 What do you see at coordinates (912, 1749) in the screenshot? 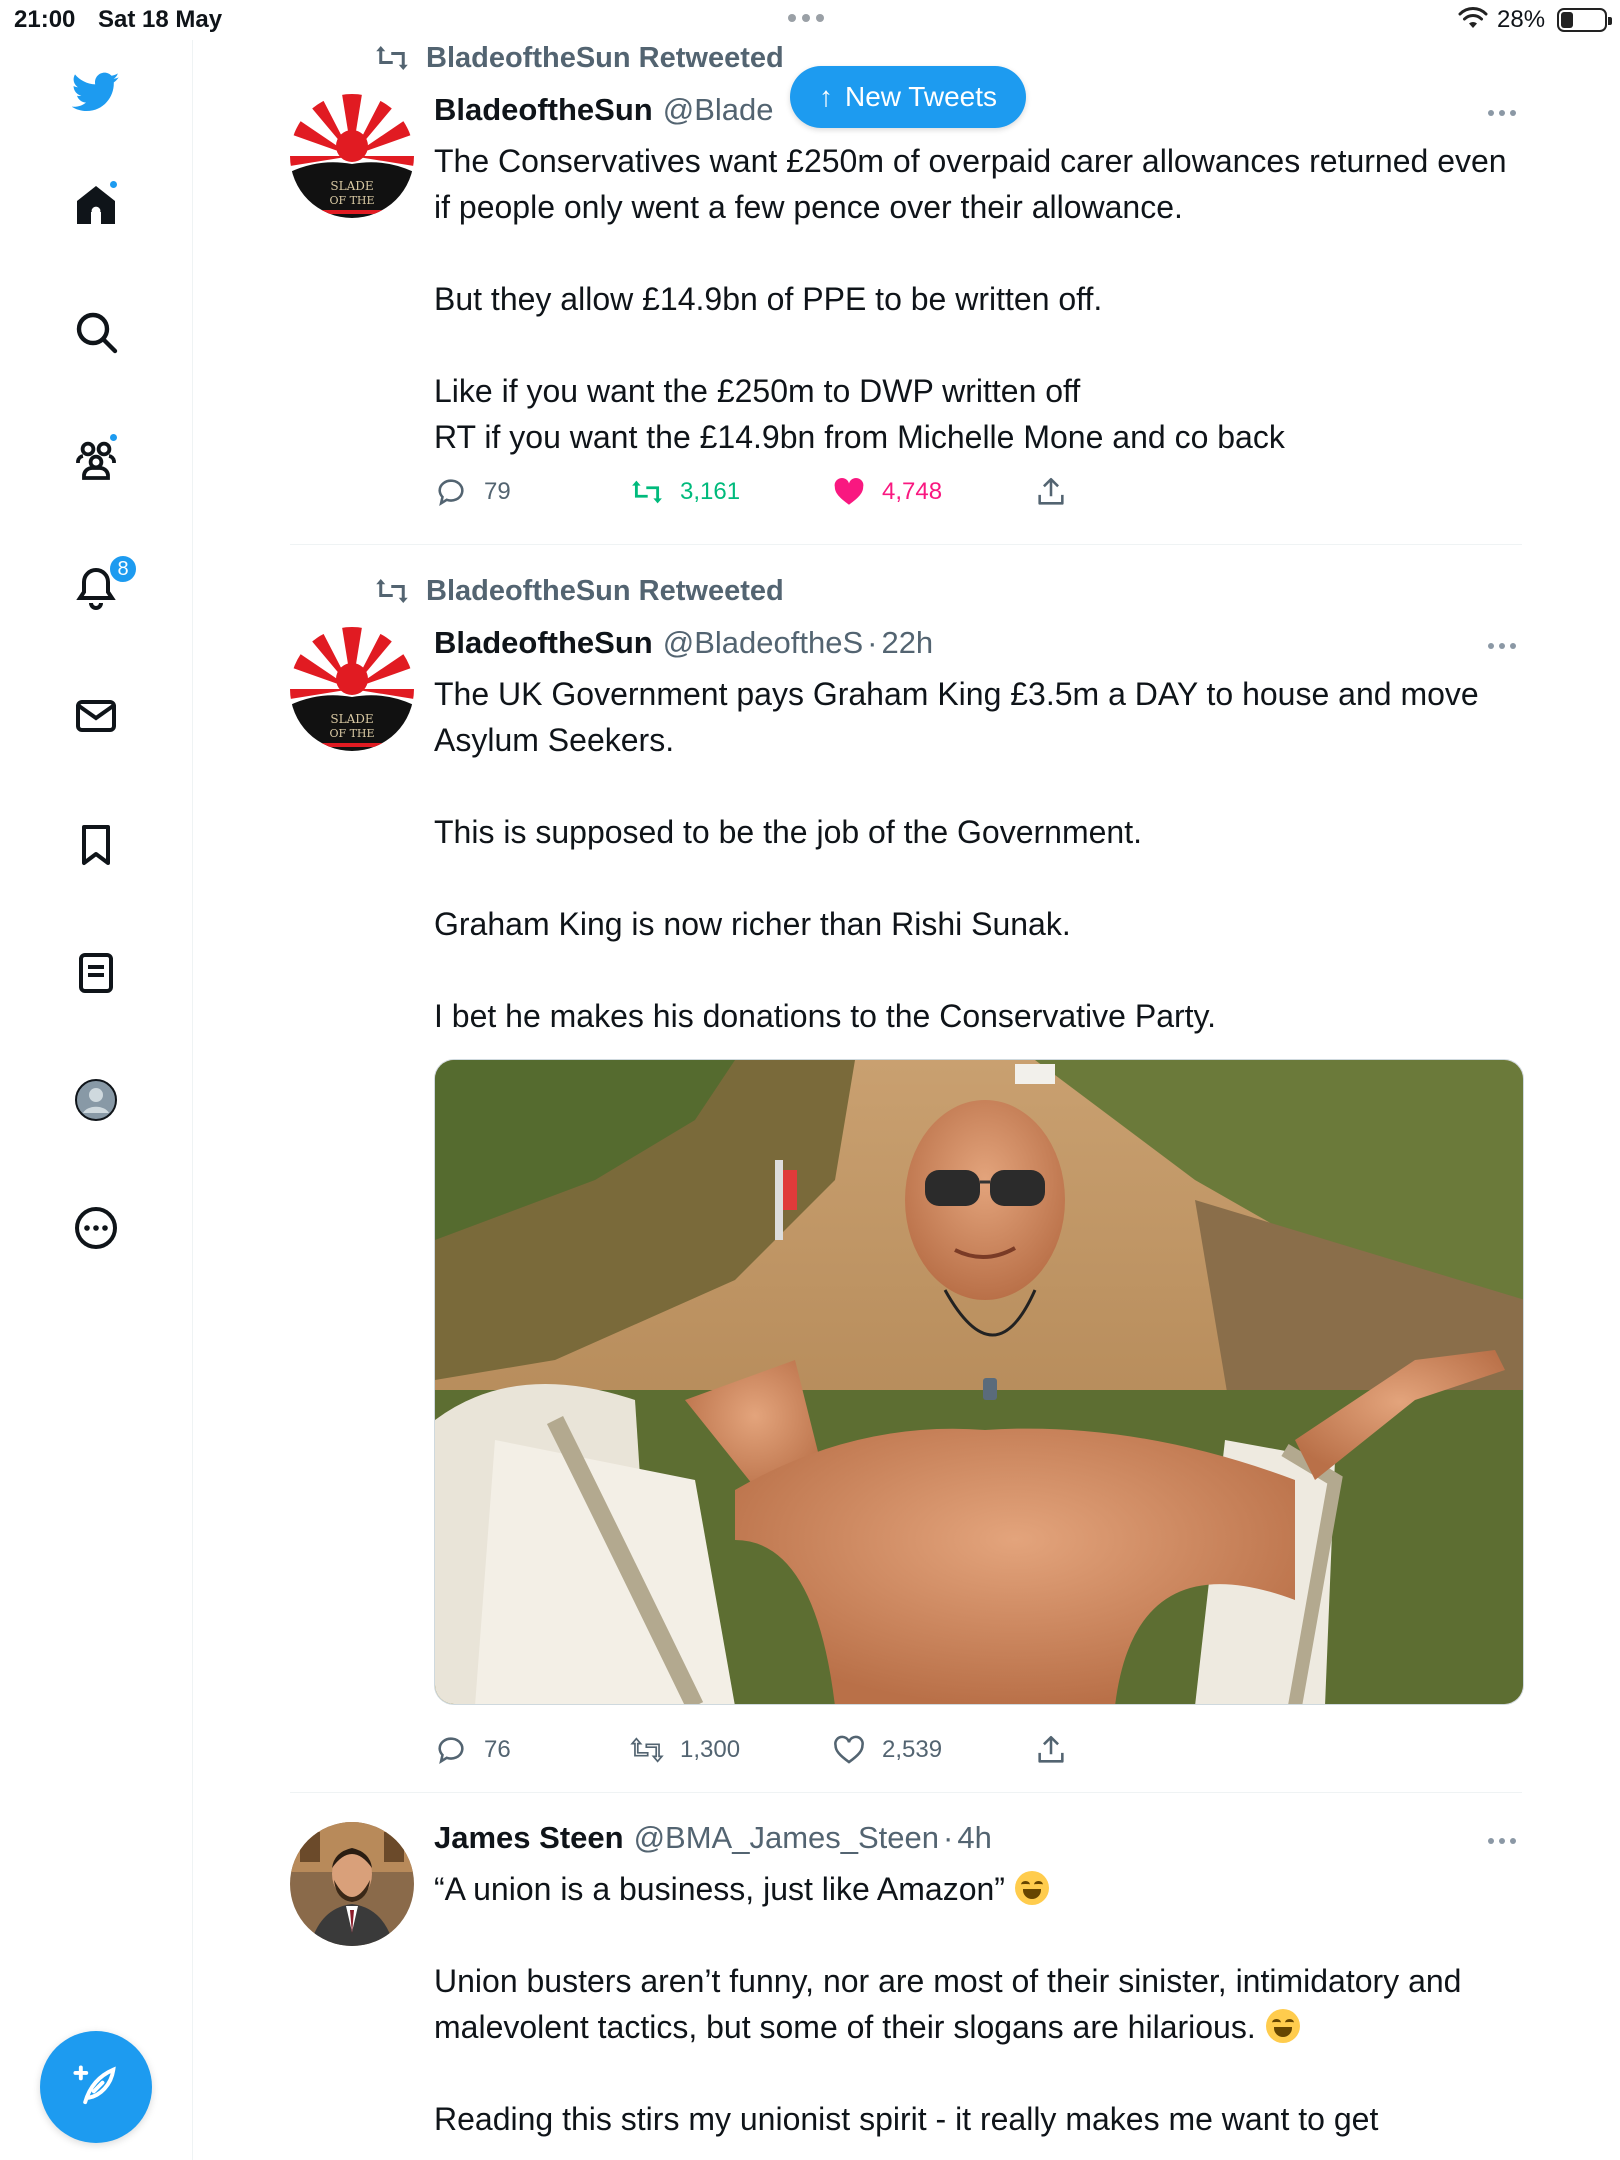
I see `like-count: 2,539` at bounding box center [912, 1749].